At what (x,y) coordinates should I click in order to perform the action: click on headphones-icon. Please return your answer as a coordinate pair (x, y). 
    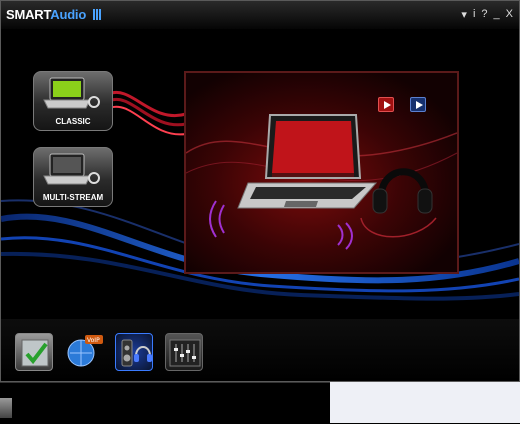
    Looking at the image, I should click on (398, 203).